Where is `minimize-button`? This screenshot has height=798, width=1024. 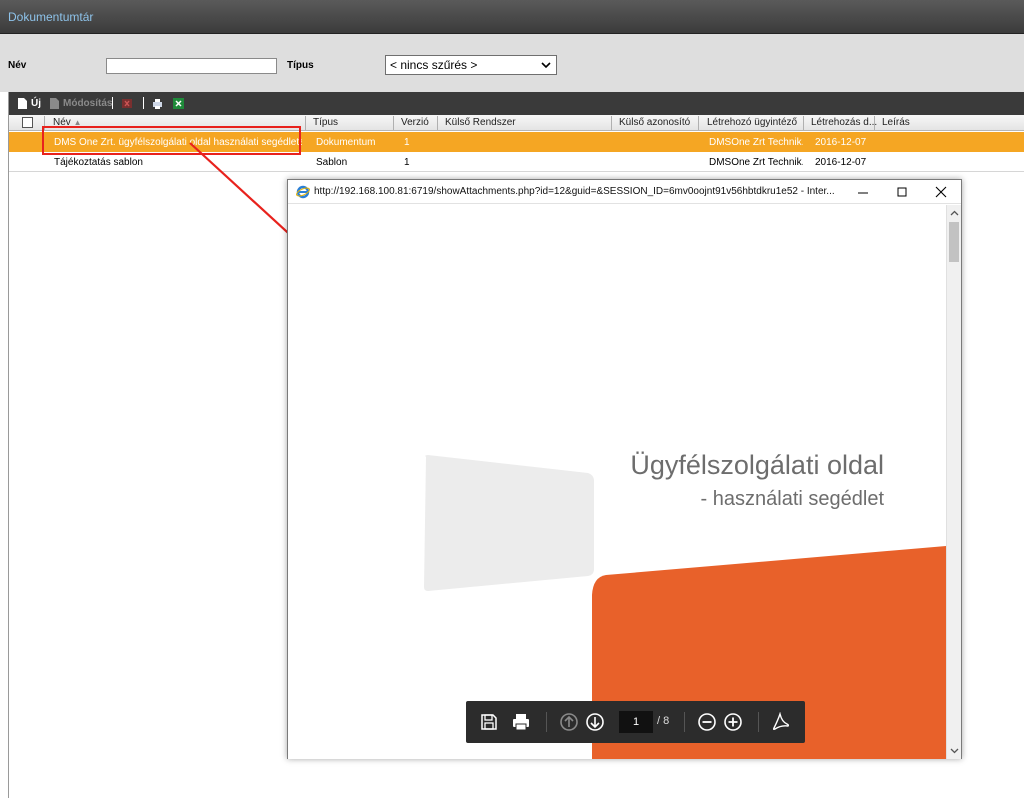
minimize-button is located at coordinates (863, 192).